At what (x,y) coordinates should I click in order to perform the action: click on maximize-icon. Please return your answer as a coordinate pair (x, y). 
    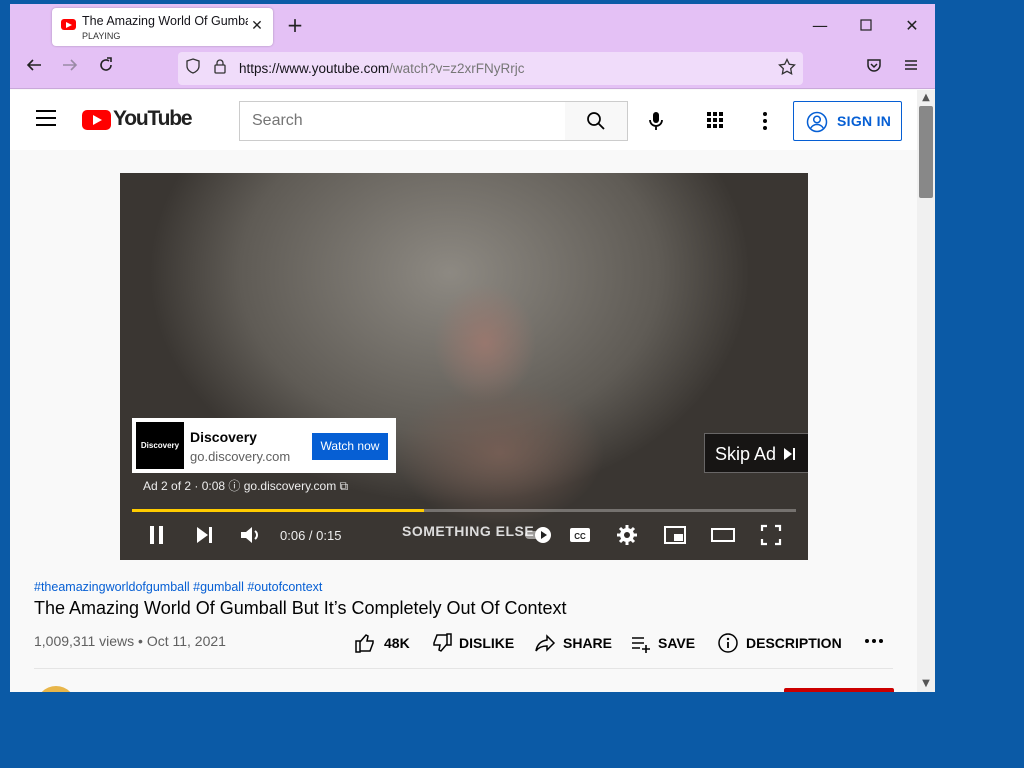
    Looking at the image, I should click on (866, 26).